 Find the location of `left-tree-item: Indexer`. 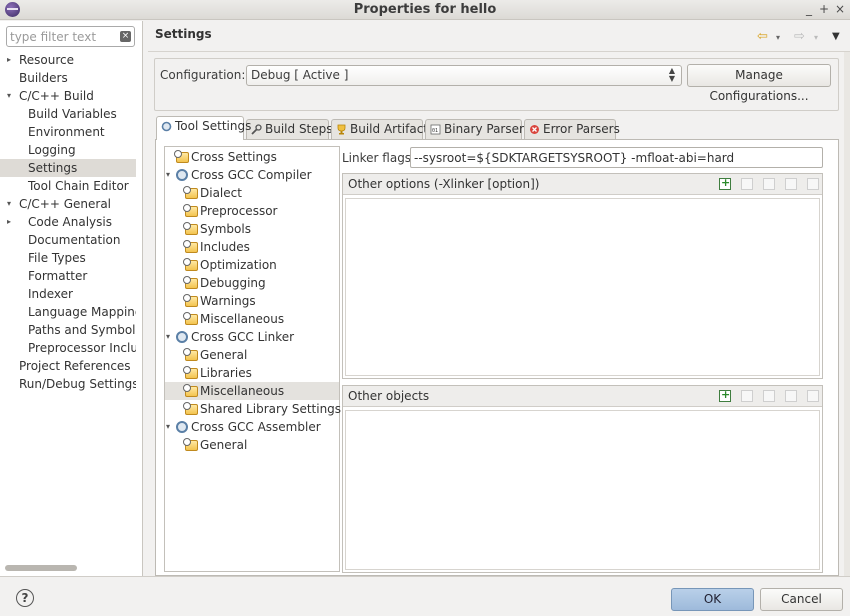

left-tree-item: Indexer is located at coordinates (68, 294).